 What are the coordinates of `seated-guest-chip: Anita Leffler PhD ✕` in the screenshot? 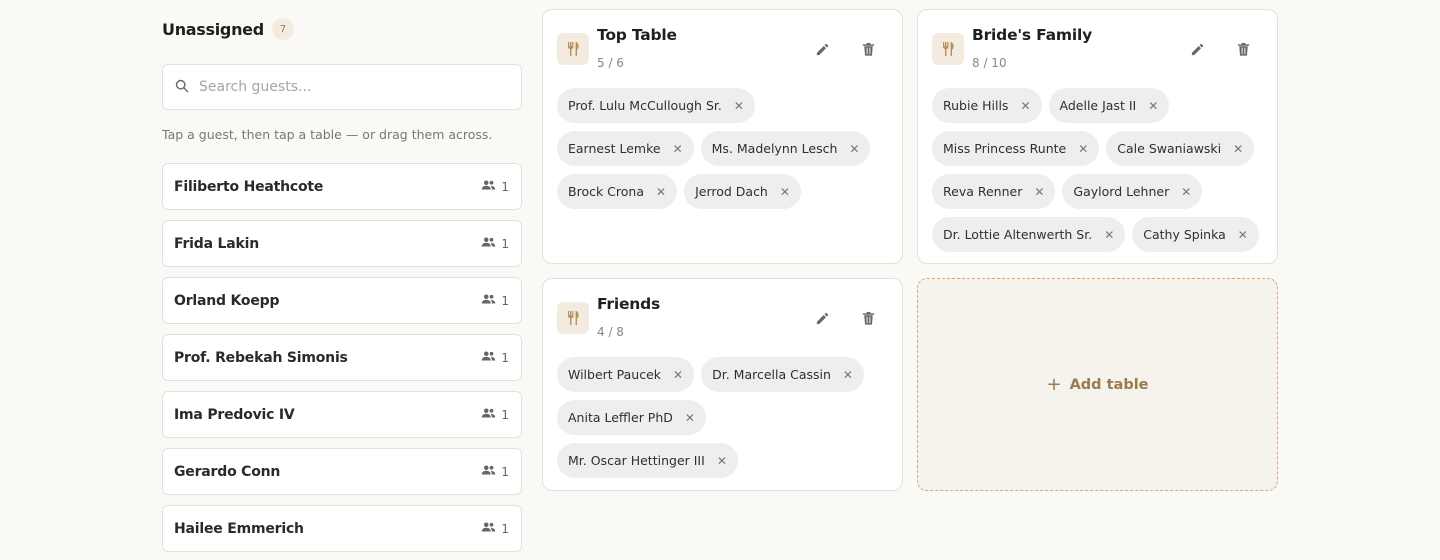 It's located at (631, 417).